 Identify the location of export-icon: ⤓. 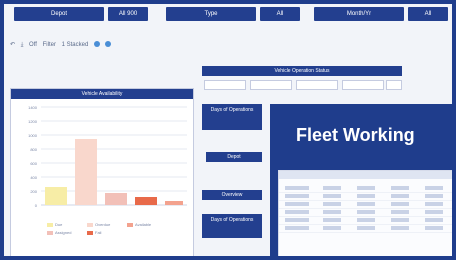
(22, 45).